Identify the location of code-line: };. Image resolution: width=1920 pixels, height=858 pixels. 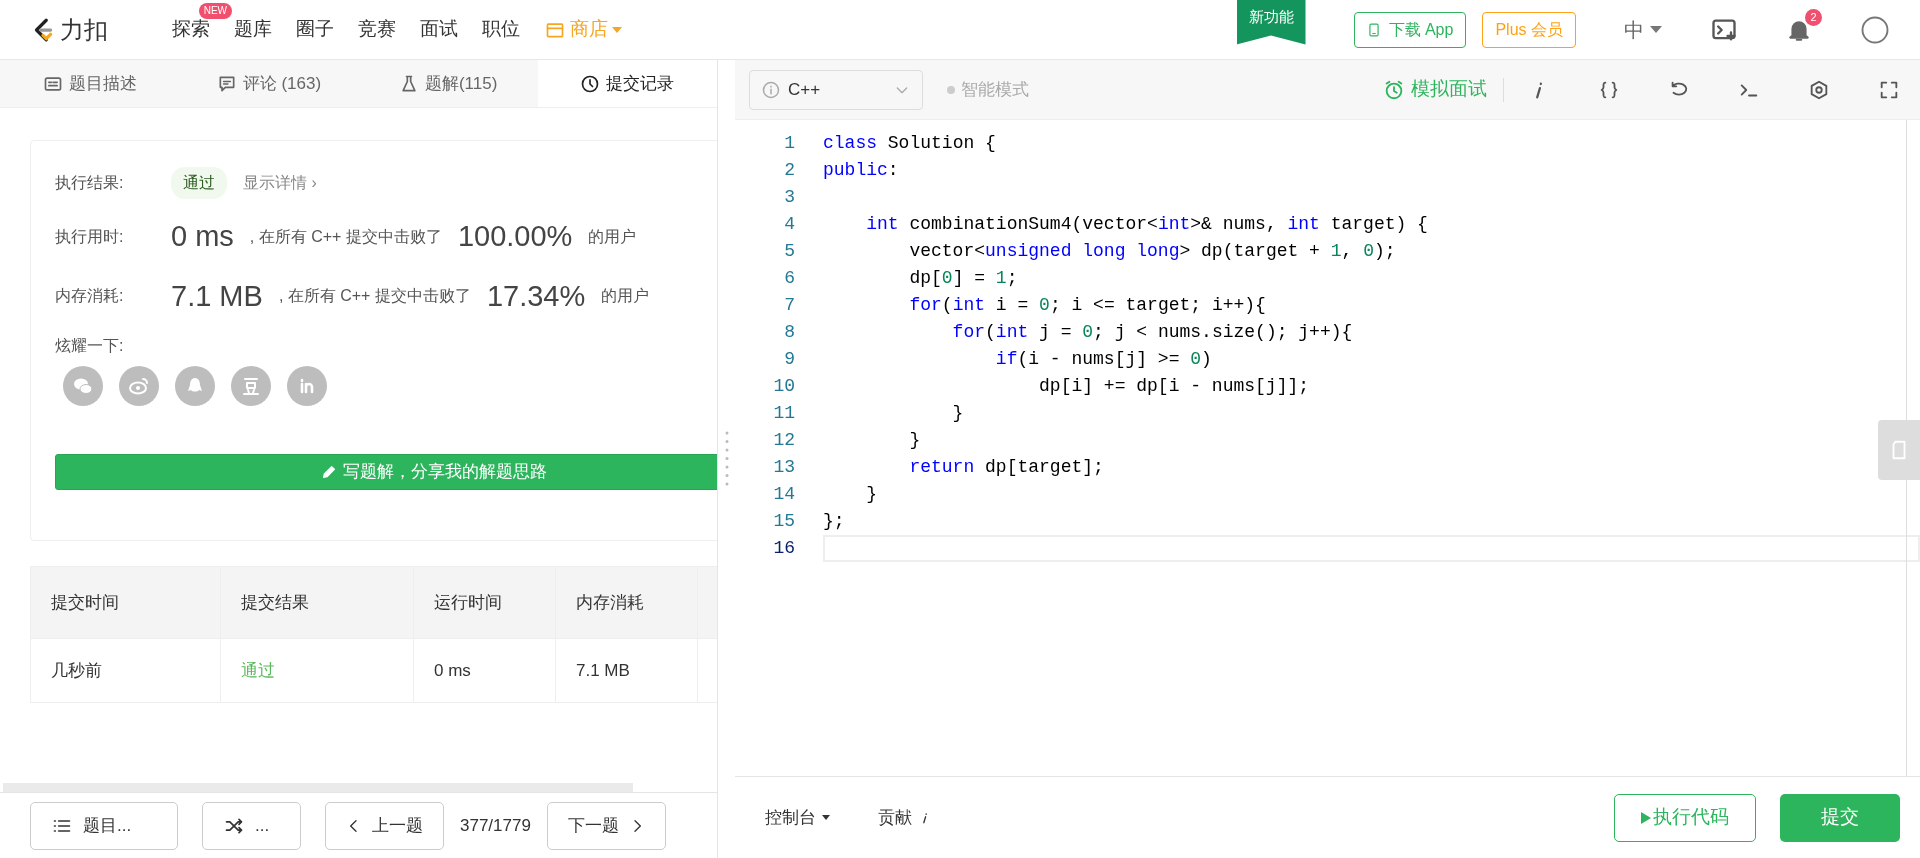
(834, 521).